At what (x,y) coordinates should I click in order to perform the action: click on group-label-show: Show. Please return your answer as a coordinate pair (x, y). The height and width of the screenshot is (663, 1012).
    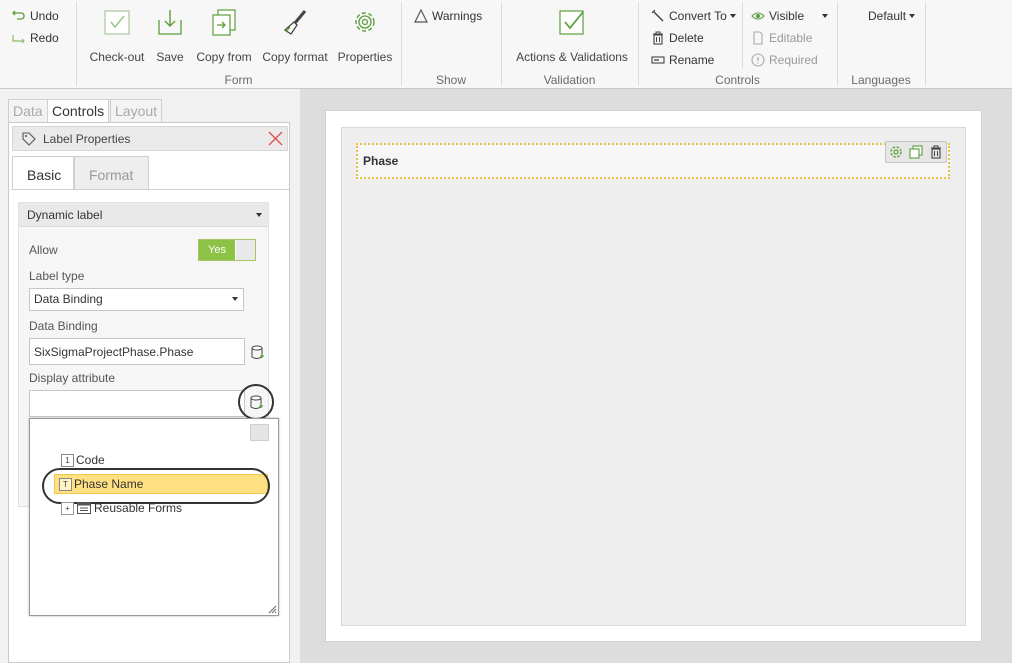
    Looking at the image, I should click on (451, 80).